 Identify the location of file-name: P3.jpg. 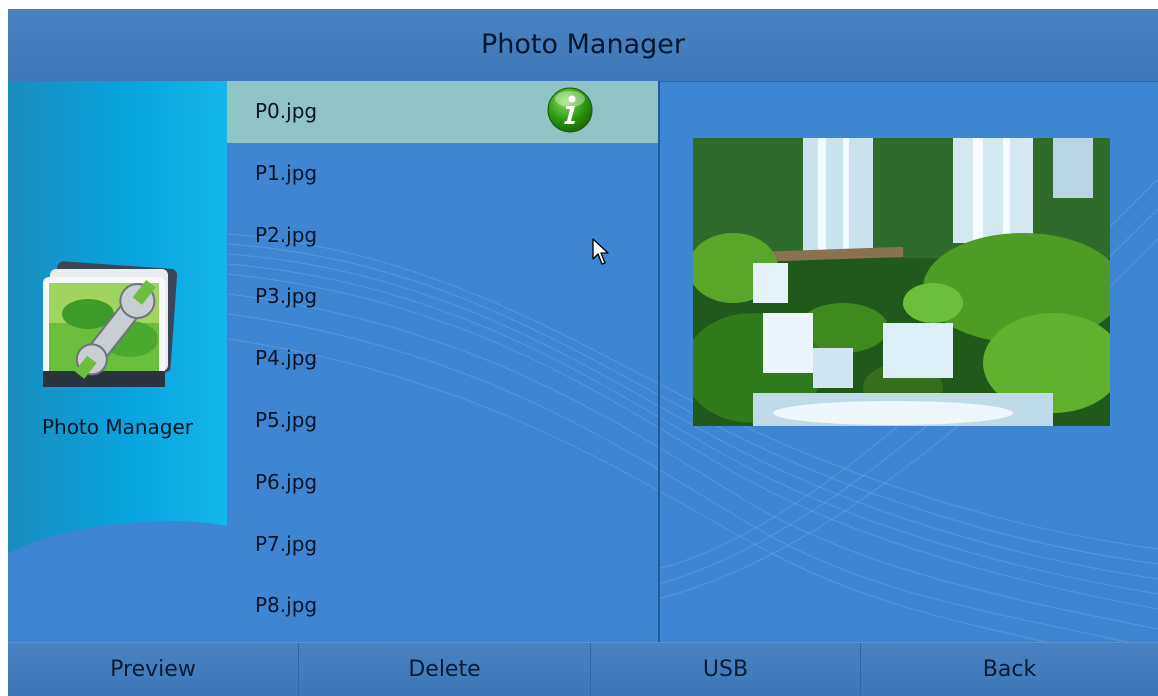
(286, 296).